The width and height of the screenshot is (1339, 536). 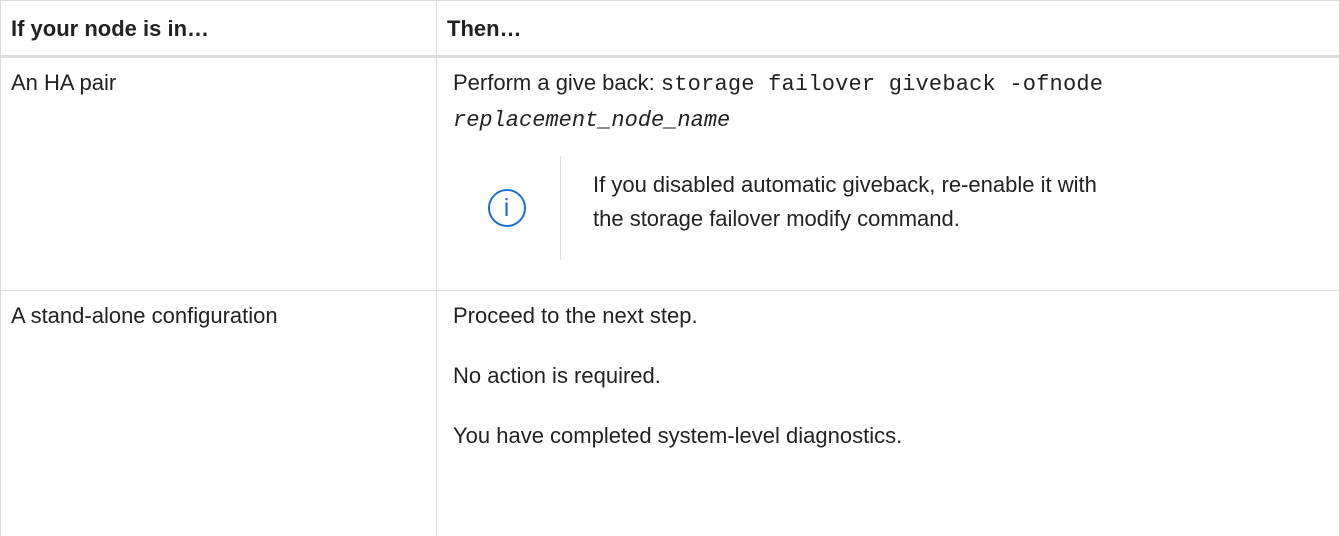 What do you see at coordinates (144, 315) in the screenshot?
I see `condition-text: A stand-alone configuration` at bounding box center [144, 315].